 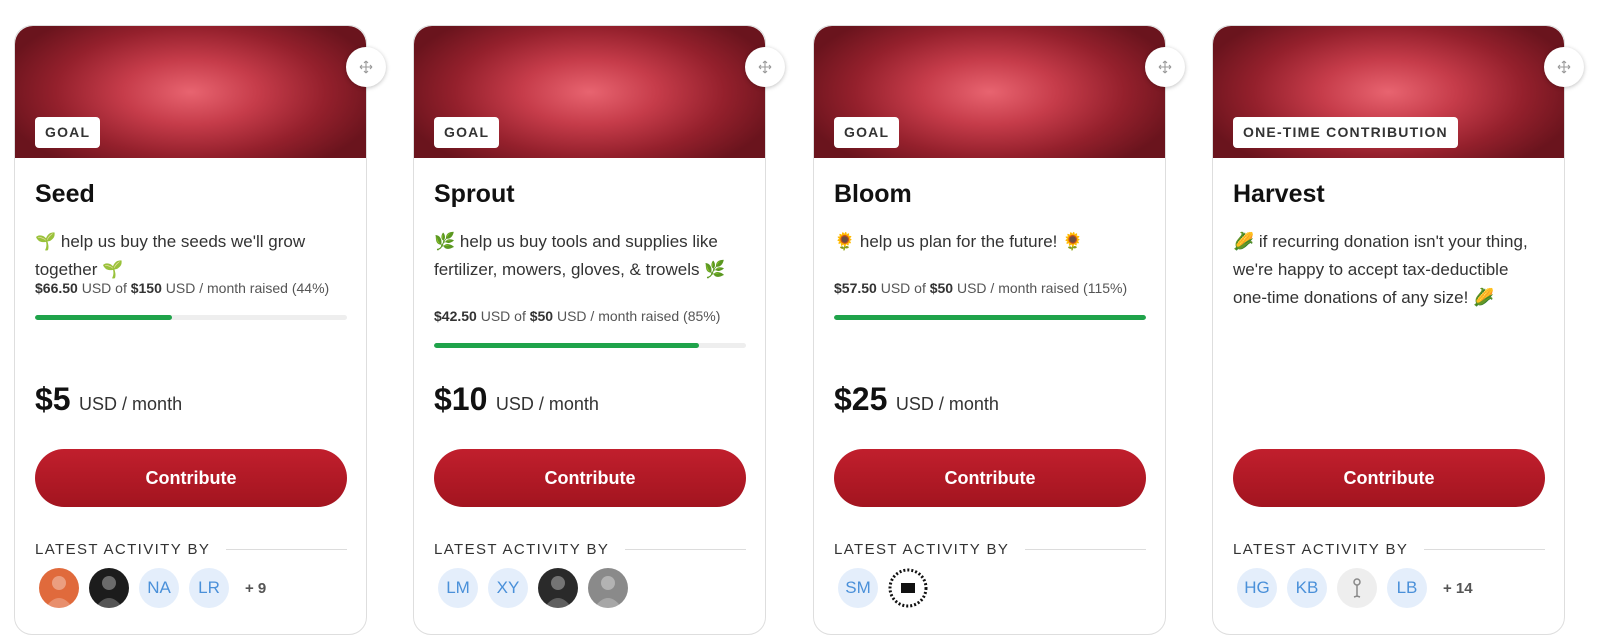 I want to click on raised-amount: $42.50, so click(x=455, y=316).